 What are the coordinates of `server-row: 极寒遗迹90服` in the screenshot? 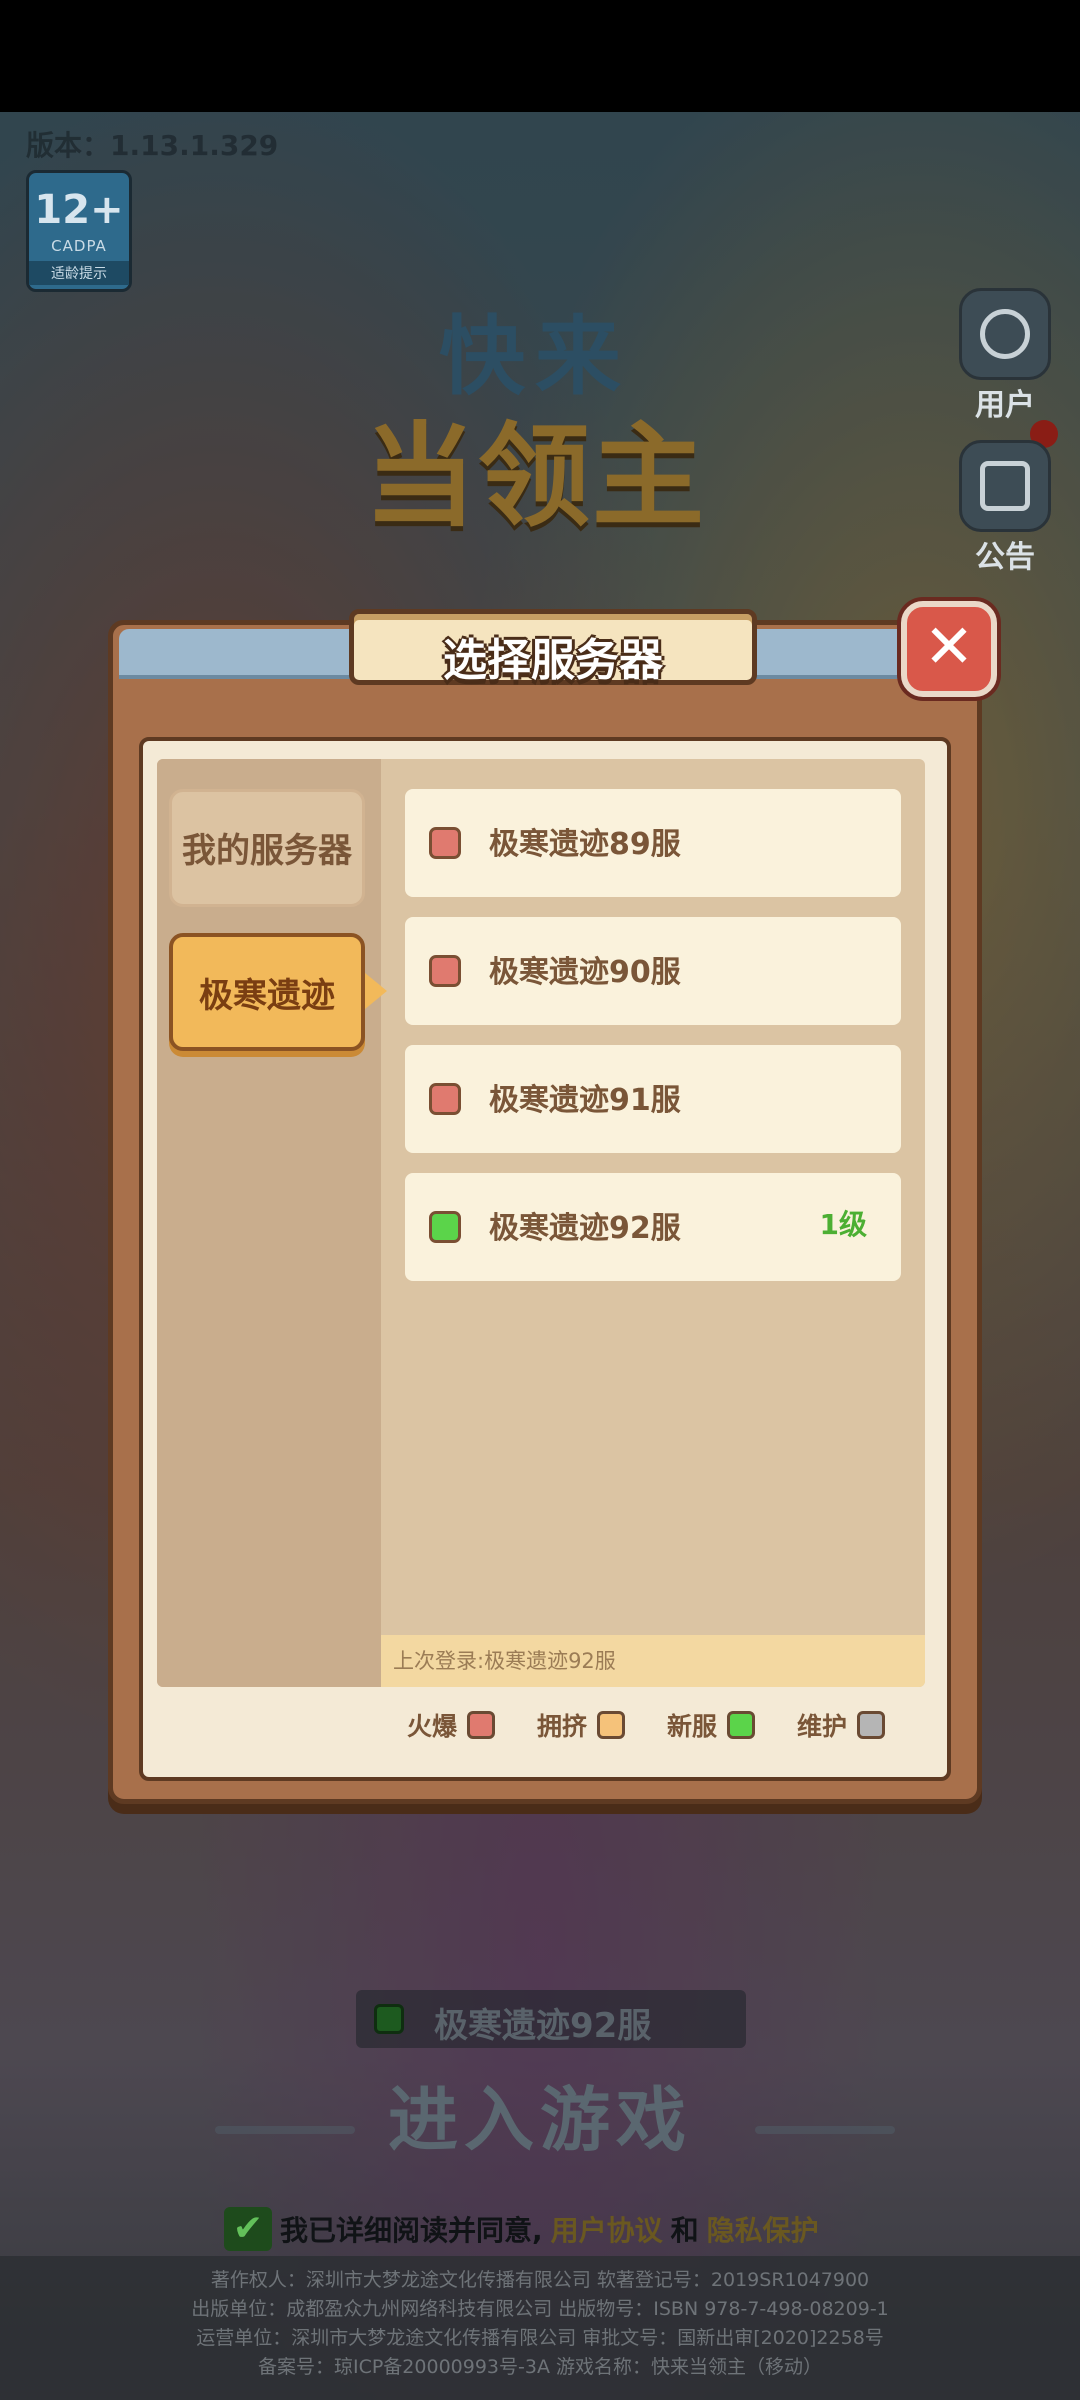 It's located at (653, 971).